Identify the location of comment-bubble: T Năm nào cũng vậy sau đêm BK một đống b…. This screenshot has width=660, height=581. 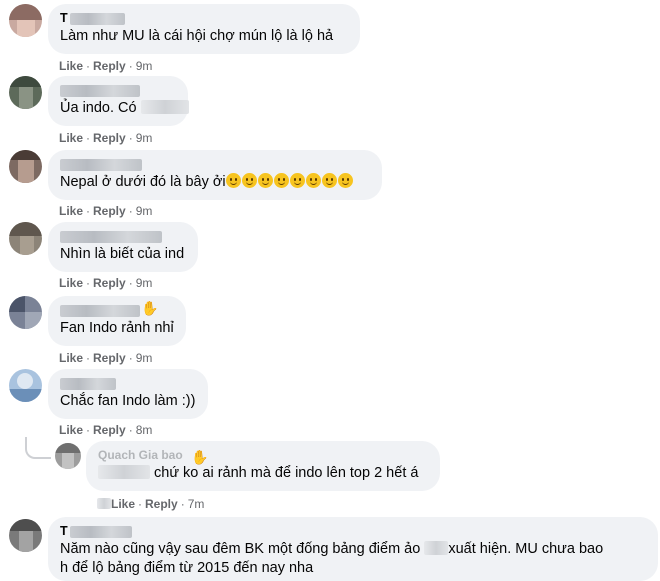
(353, 549).